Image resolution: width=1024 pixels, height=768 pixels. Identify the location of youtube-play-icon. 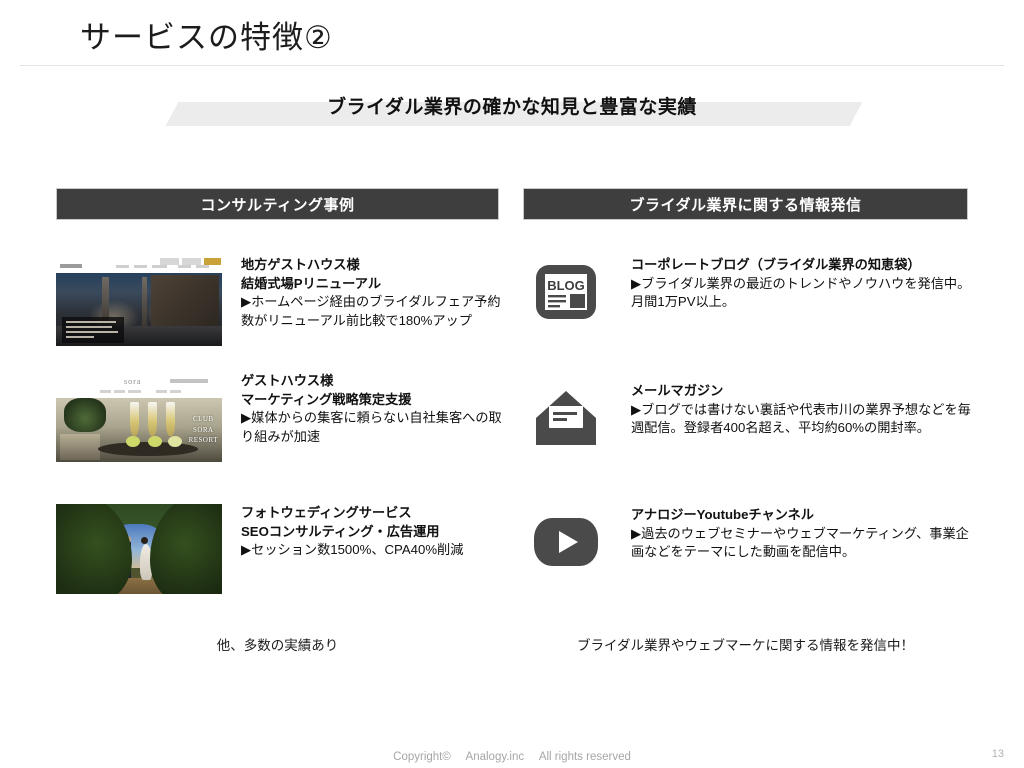
(566, 542).